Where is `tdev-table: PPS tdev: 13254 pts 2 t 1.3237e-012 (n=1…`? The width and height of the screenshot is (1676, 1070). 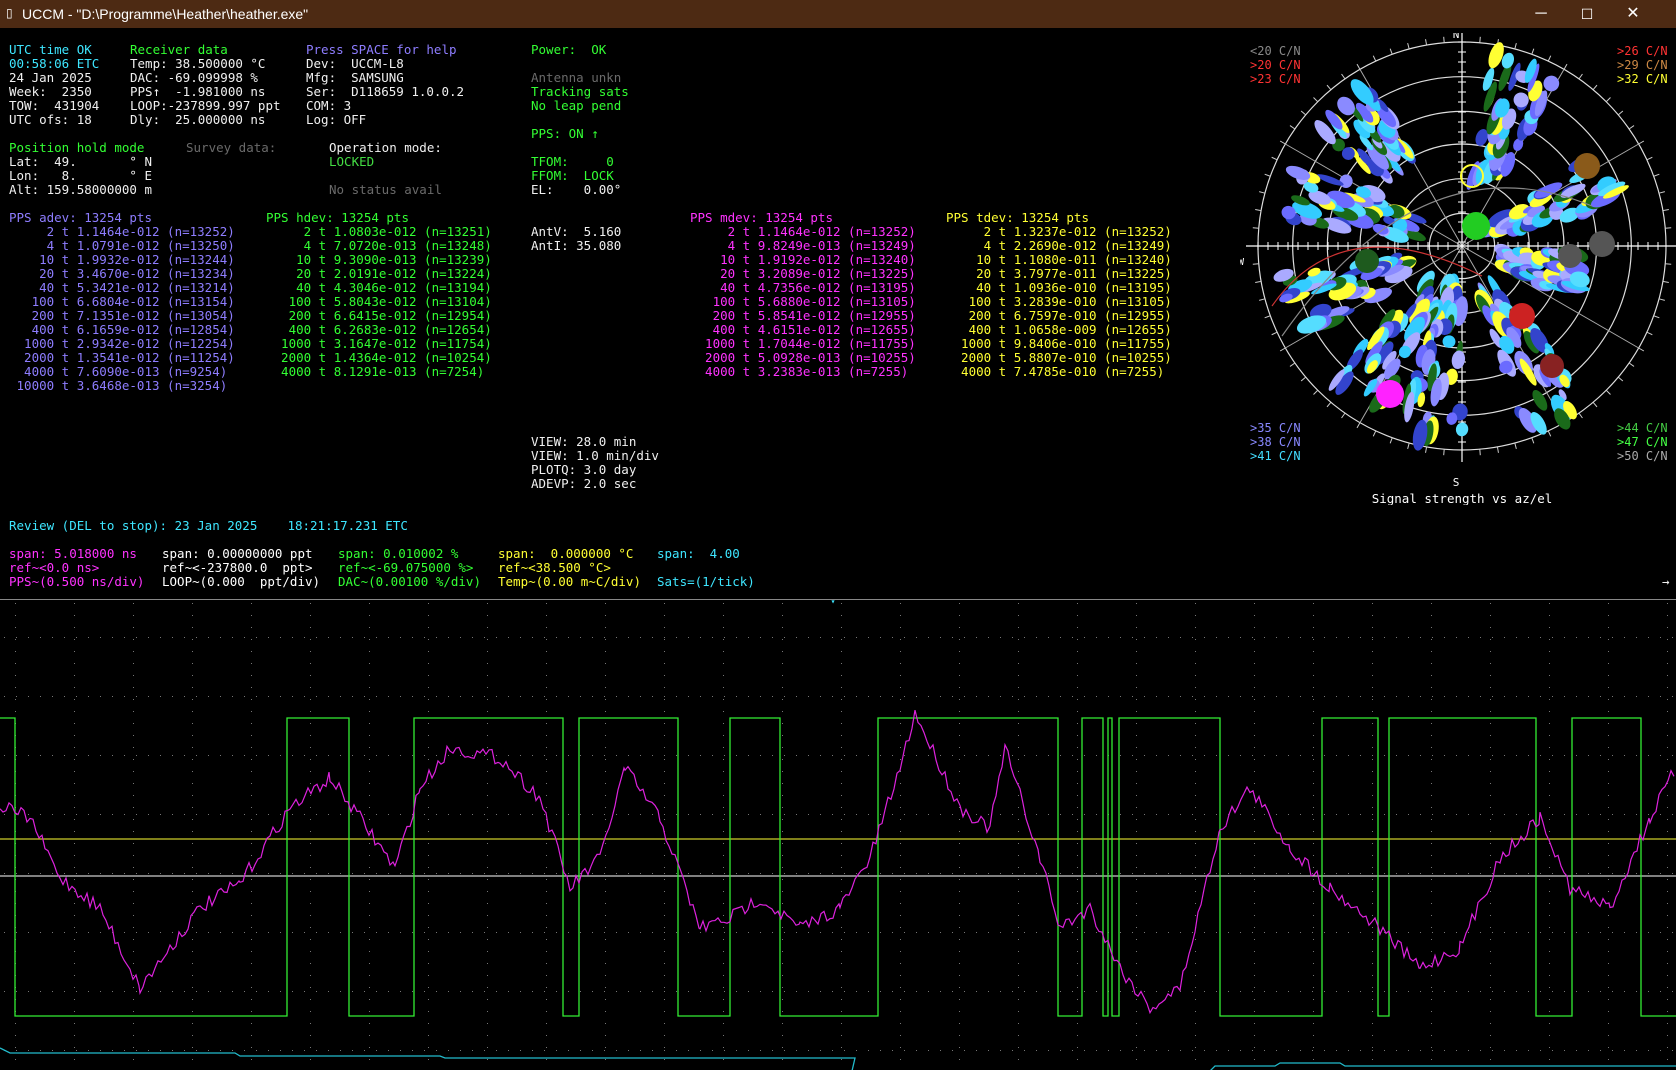
tdev-table: PPS tdev: 13254 pts 2 t 1.3237e-012 (n=1… is located at coordinates (1059, 295).